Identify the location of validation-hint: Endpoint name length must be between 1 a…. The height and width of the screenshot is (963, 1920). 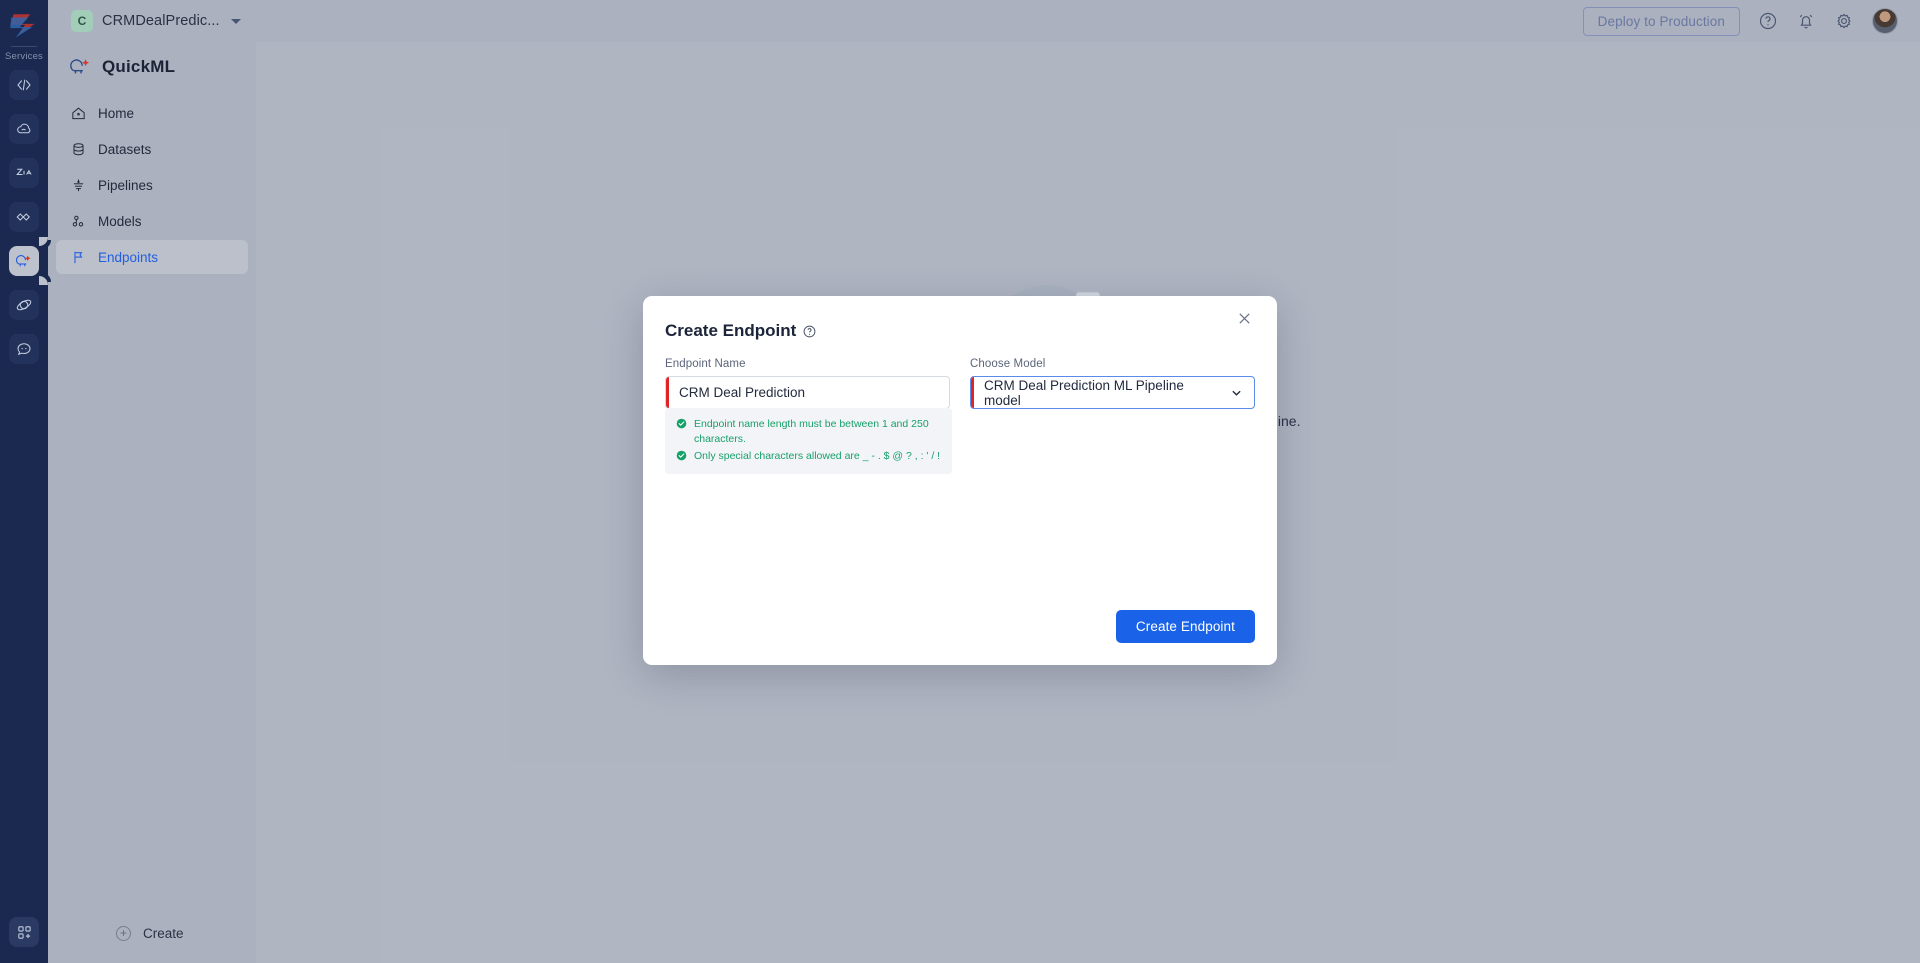
(808, 431).